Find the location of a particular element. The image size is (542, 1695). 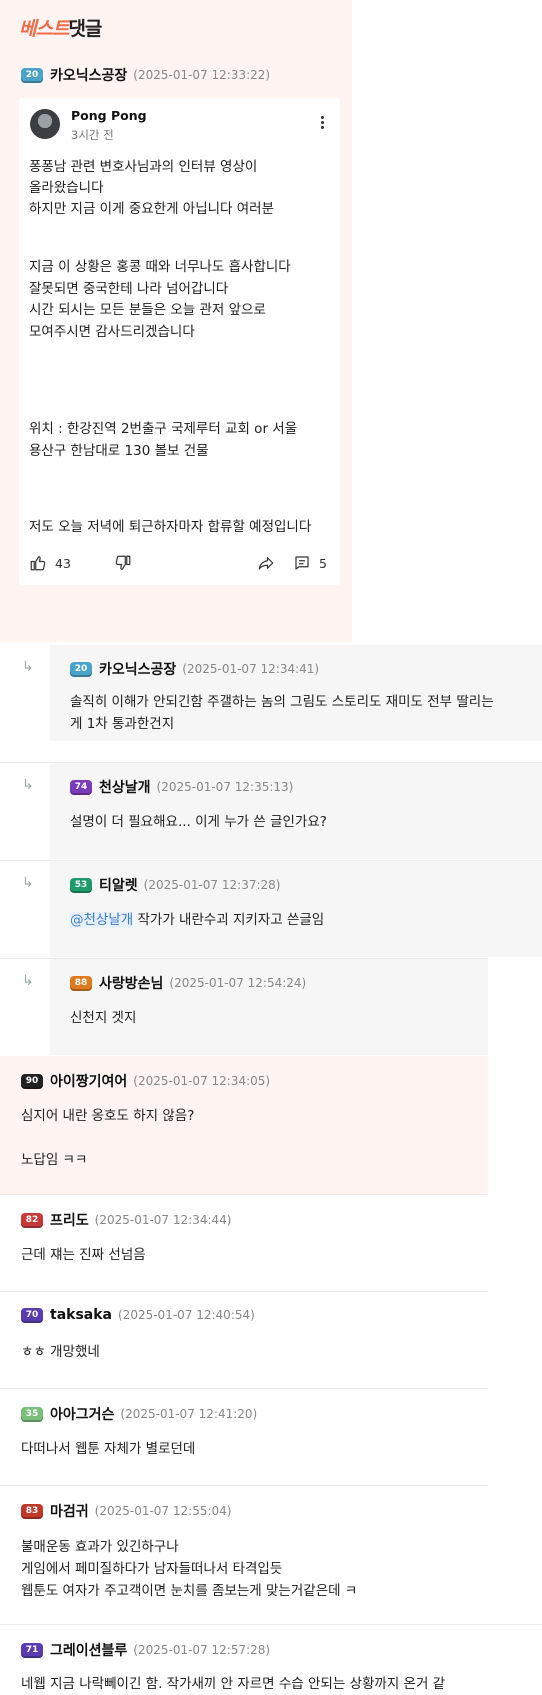

nickname: 아이짱기여어 is located at coordinates (88, 1081).